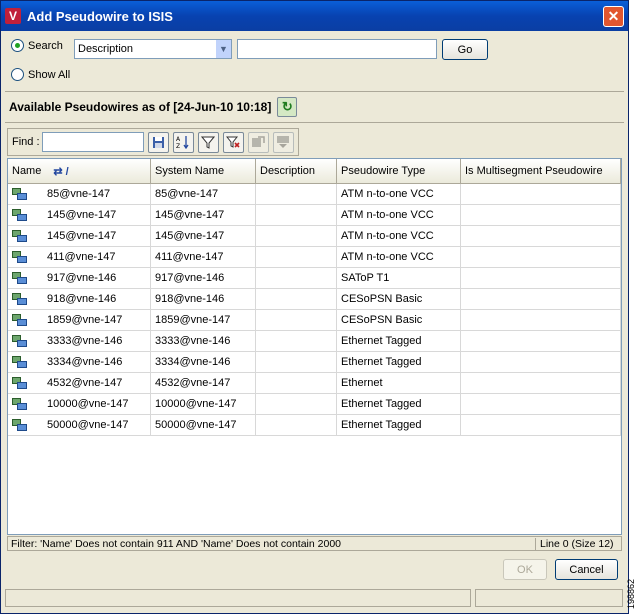  I want to click on close-button: ✕, so click(613, 16).